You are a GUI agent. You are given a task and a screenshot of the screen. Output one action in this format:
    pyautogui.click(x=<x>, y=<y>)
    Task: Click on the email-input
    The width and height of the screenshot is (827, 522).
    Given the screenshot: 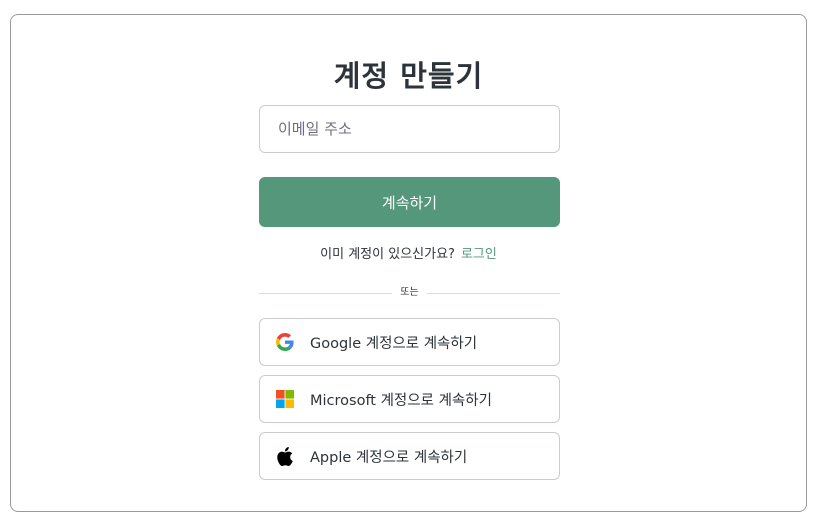 What is the action you would take?
    pyautogui.click(x=409, y=129)
    